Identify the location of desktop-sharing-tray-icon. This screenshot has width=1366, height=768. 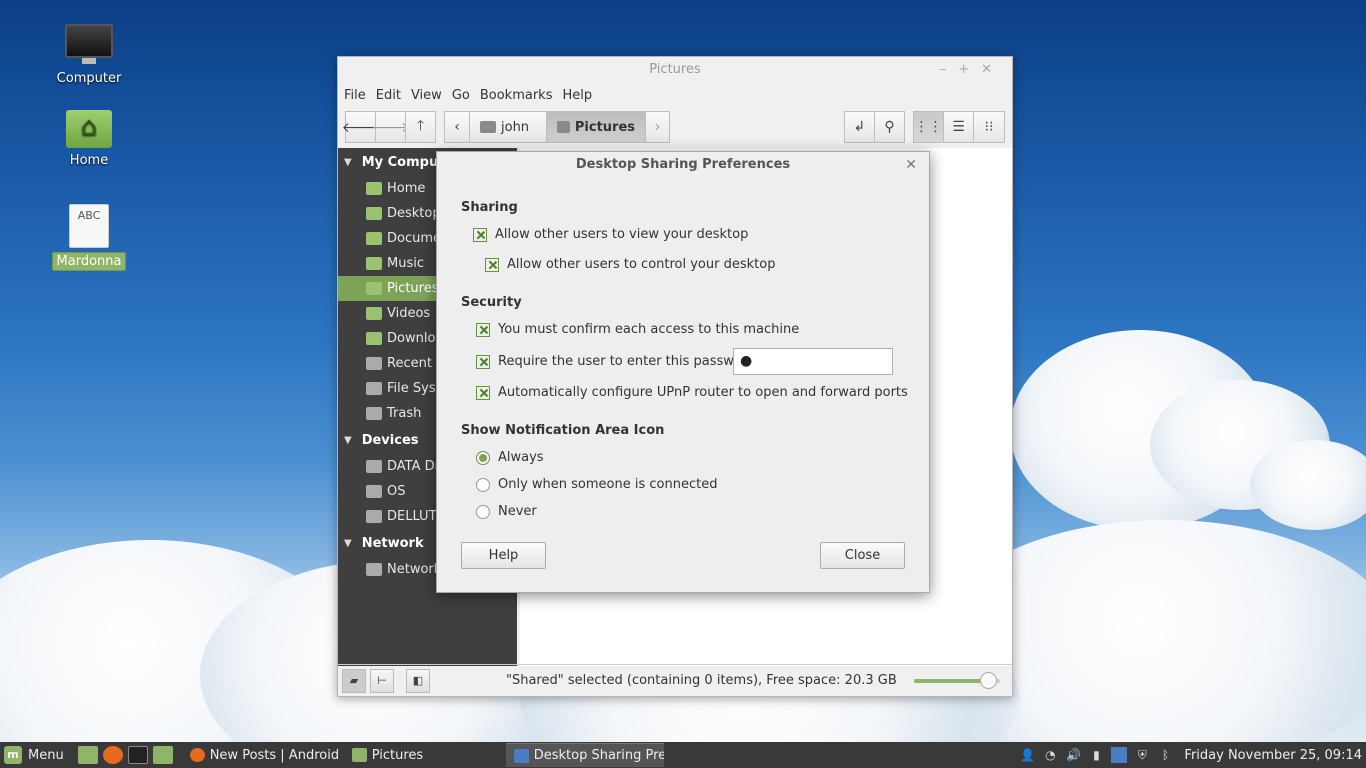
(1119, 755).